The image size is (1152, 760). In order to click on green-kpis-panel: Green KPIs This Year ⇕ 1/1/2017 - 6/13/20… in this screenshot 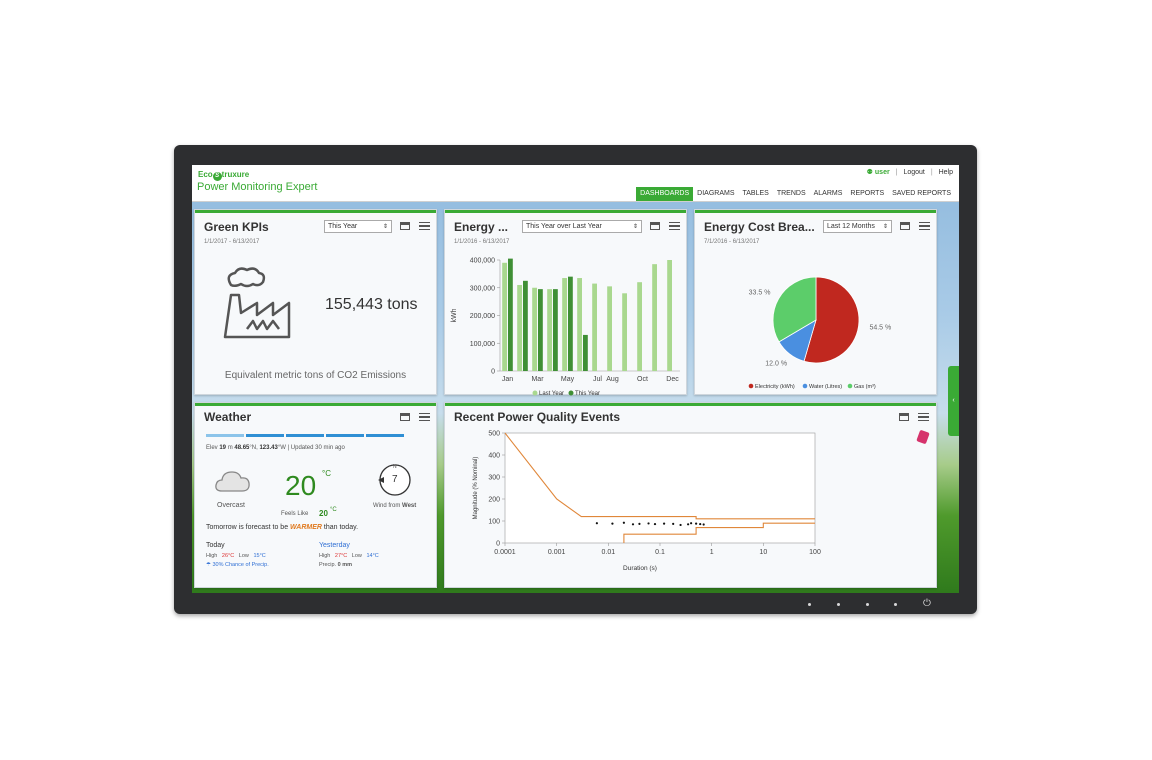, I will do `click(315, 302)`.